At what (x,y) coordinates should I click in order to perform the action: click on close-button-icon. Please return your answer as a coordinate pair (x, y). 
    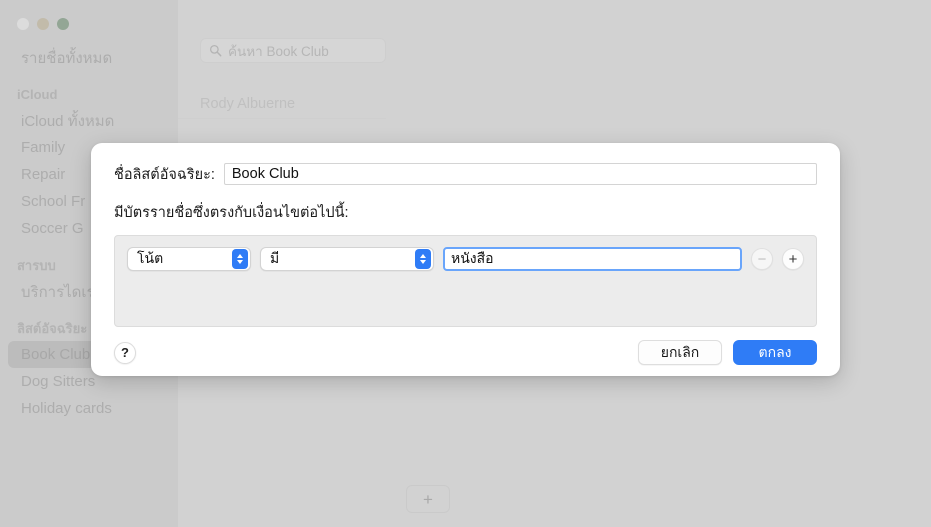
    Looking at the image, I should click on (23, 24).